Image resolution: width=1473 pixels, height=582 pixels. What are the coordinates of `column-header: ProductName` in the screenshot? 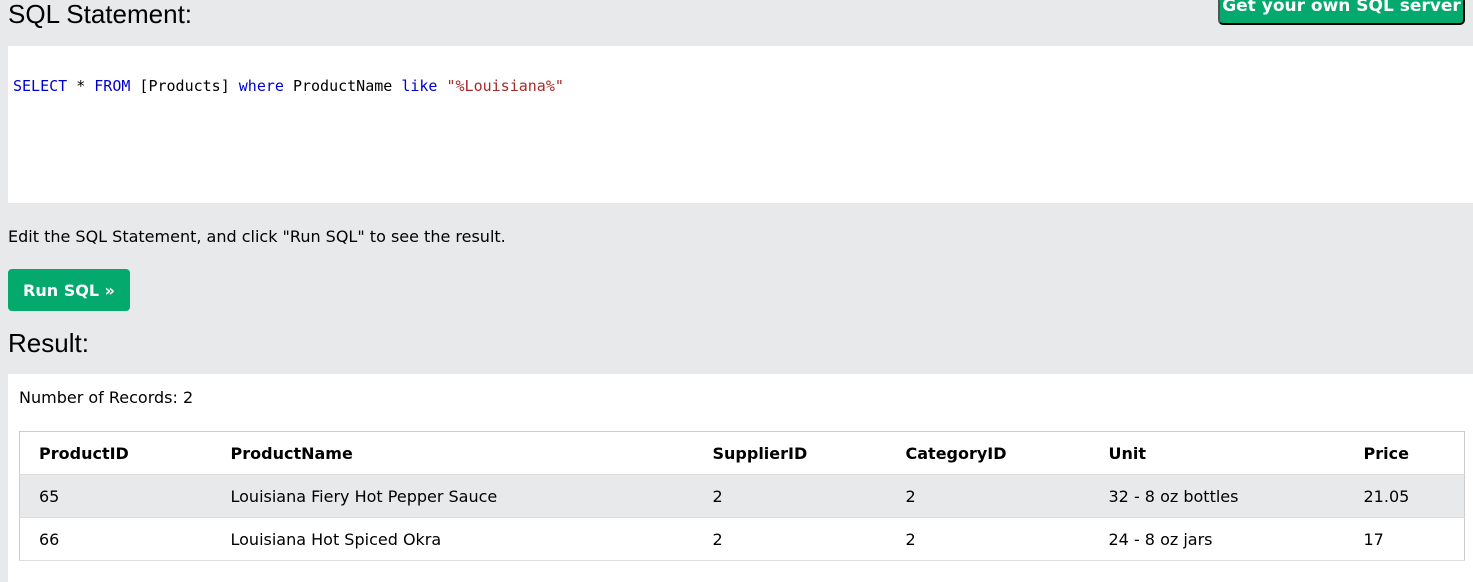 It's located at (452, 453).